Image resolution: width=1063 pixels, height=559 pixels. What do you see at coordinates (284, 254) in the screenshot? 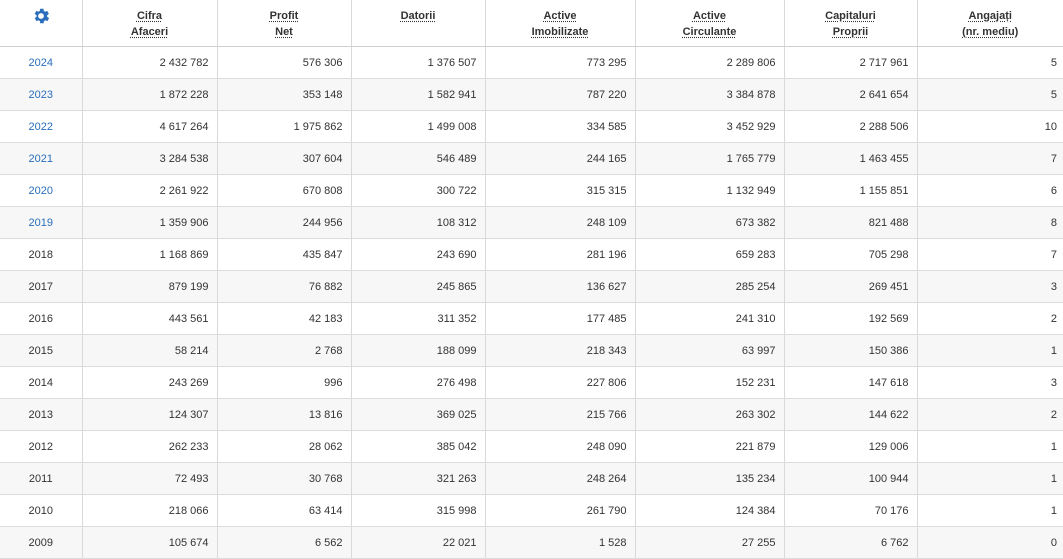
I see `value-cell-profit: 435 847` at bounding box center [284, 254].